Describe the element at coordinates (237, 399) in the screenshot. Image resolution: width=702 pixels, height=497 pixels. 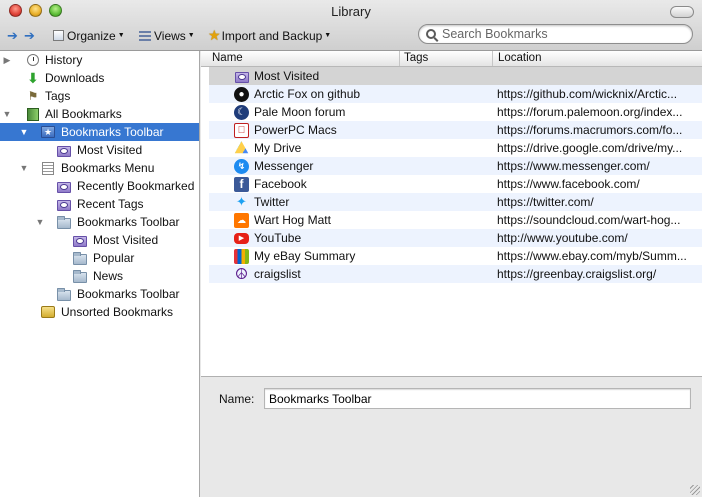
I see `name-field-label: Name:` at that location.